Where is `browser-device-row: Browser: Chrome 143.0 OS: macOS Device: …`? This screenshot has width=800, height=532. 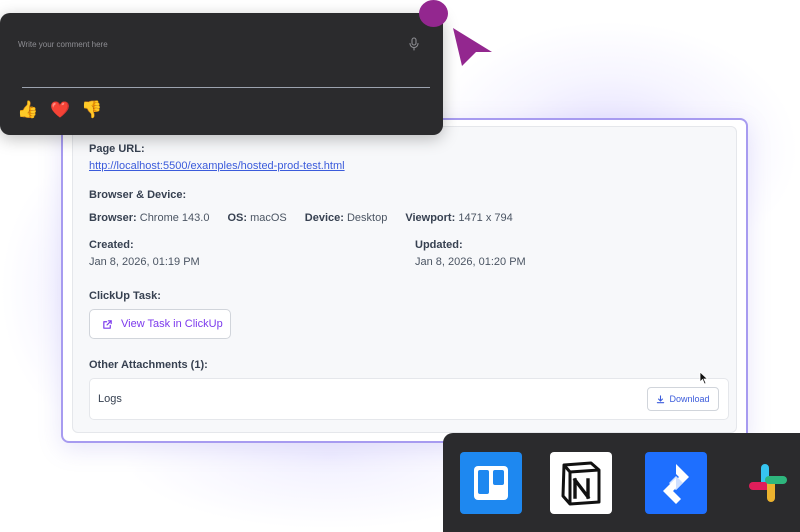 browser-device-row: Browser: Chrome 143.0 OS: macOS Device: … is located at coordinates (301, 218).